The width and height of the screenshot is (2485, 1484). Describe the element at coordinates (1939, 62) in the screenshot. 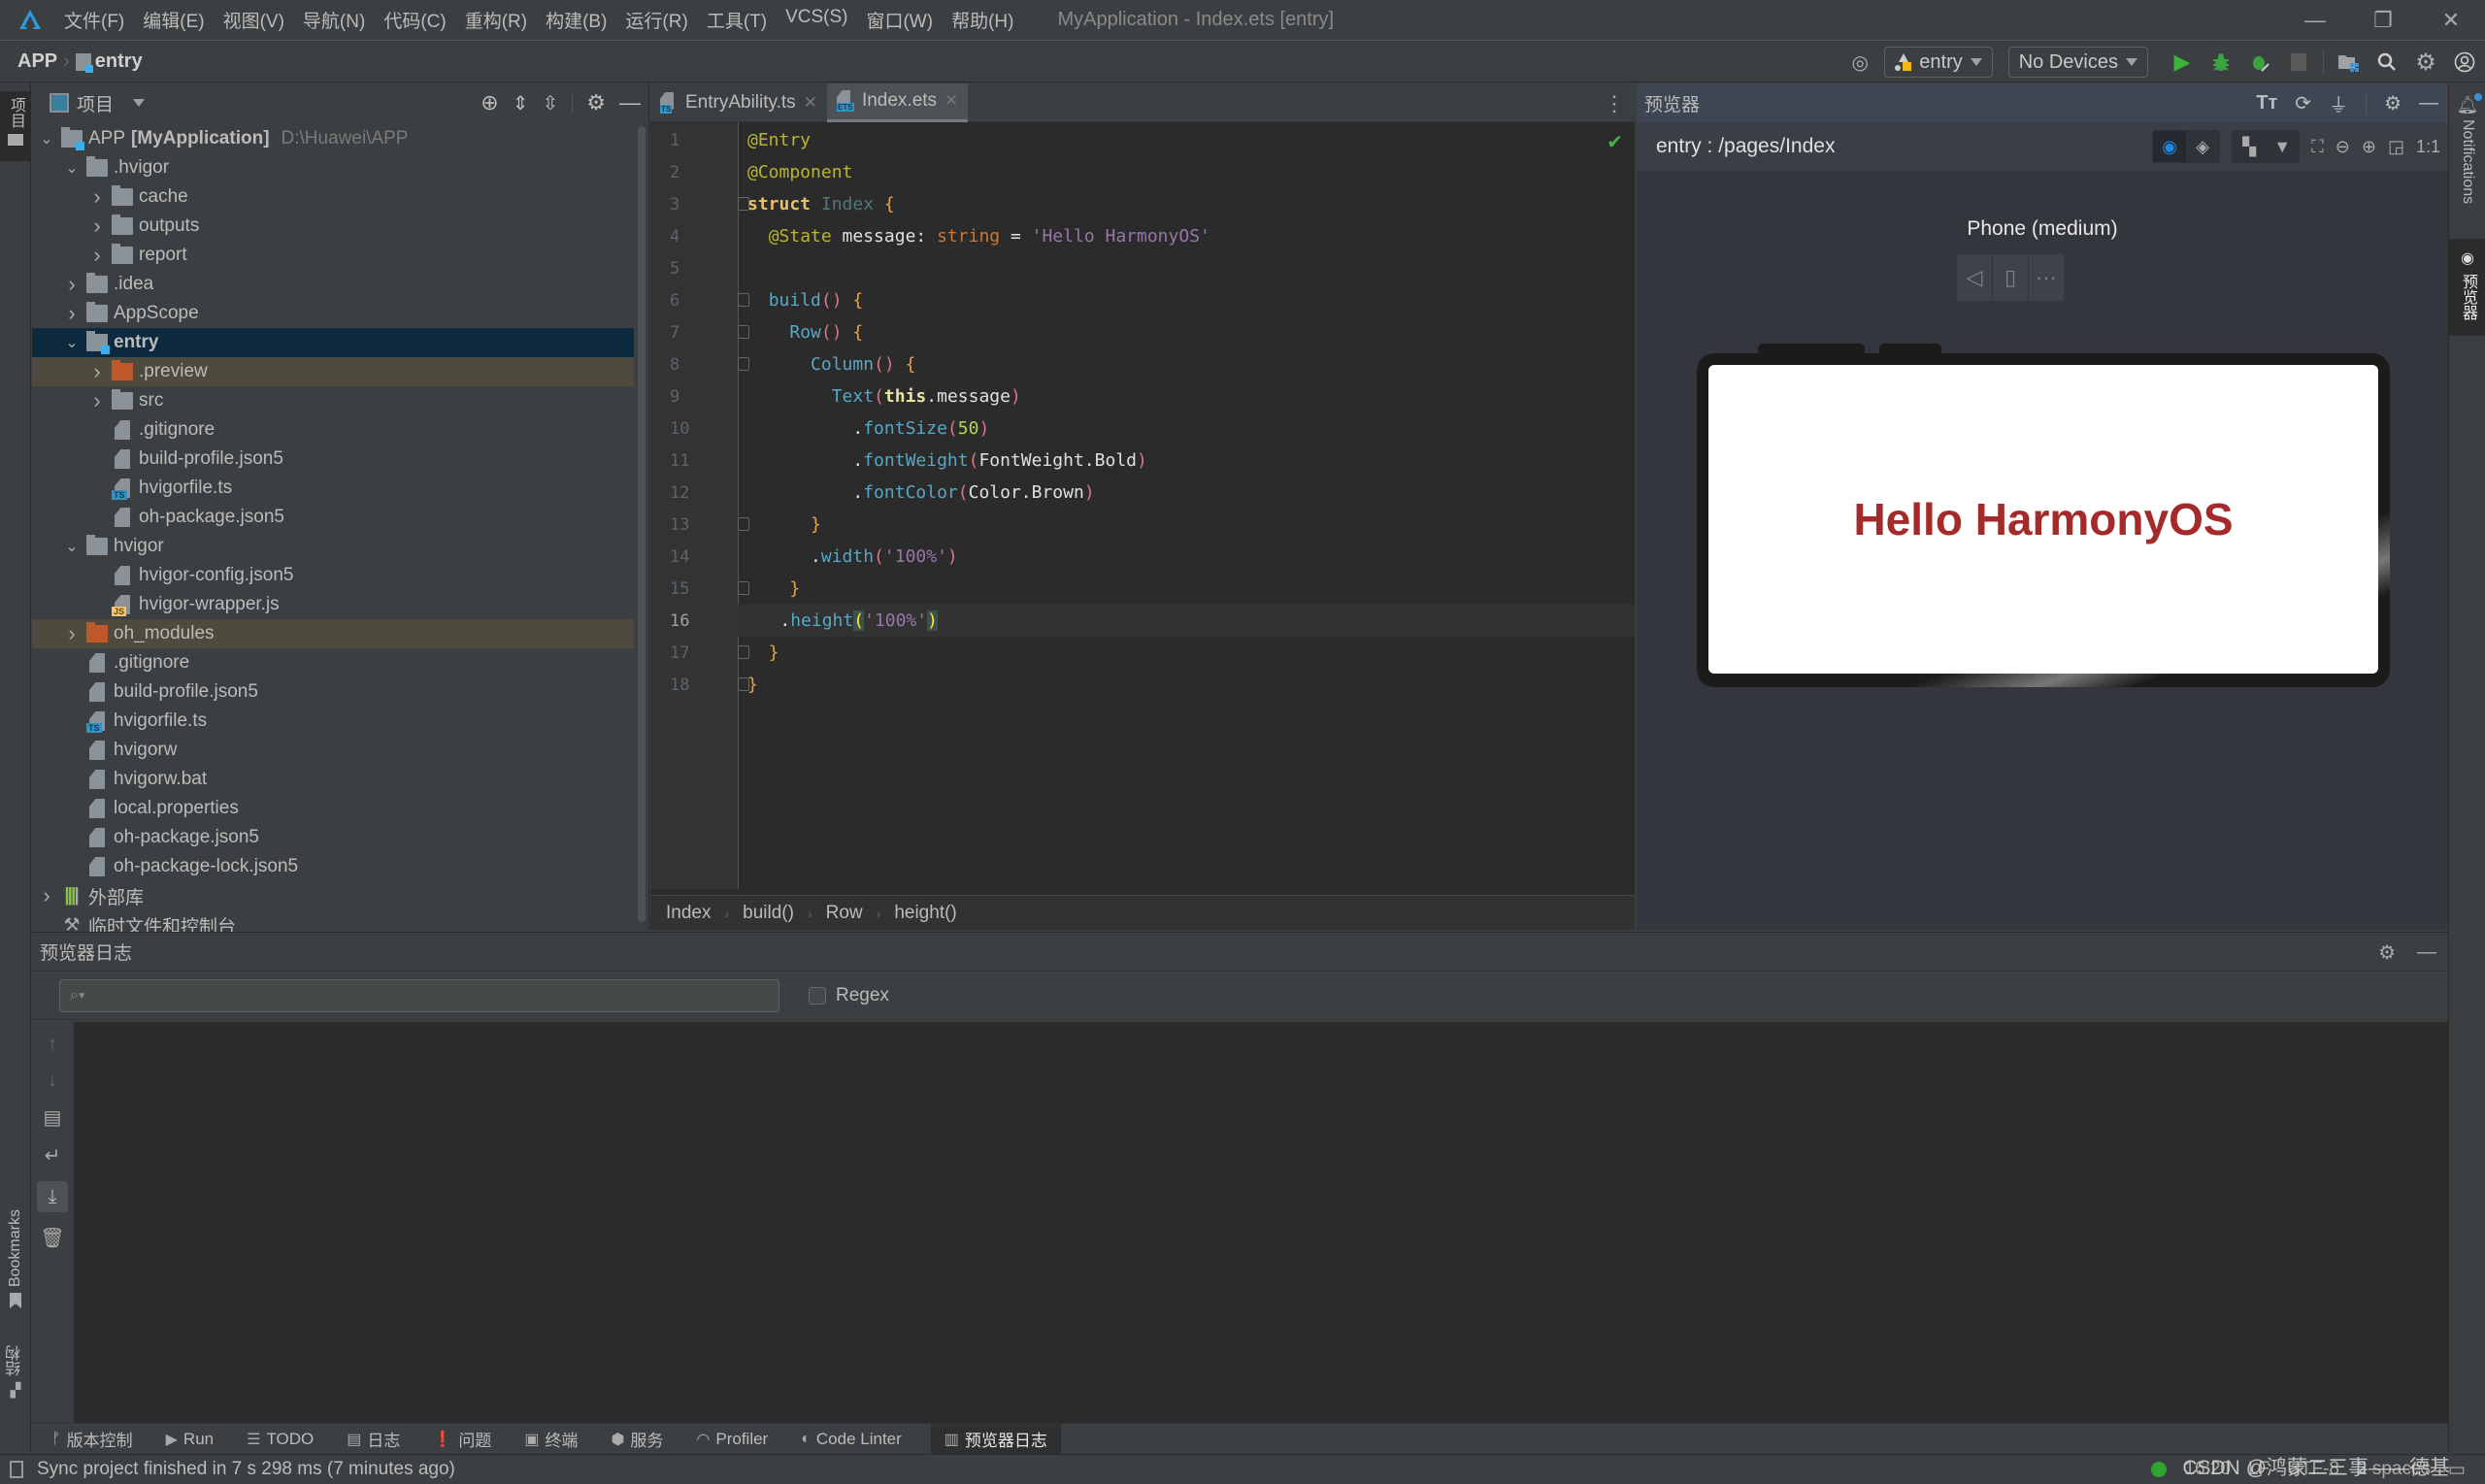

I see `run-config-select: entry` at that location.